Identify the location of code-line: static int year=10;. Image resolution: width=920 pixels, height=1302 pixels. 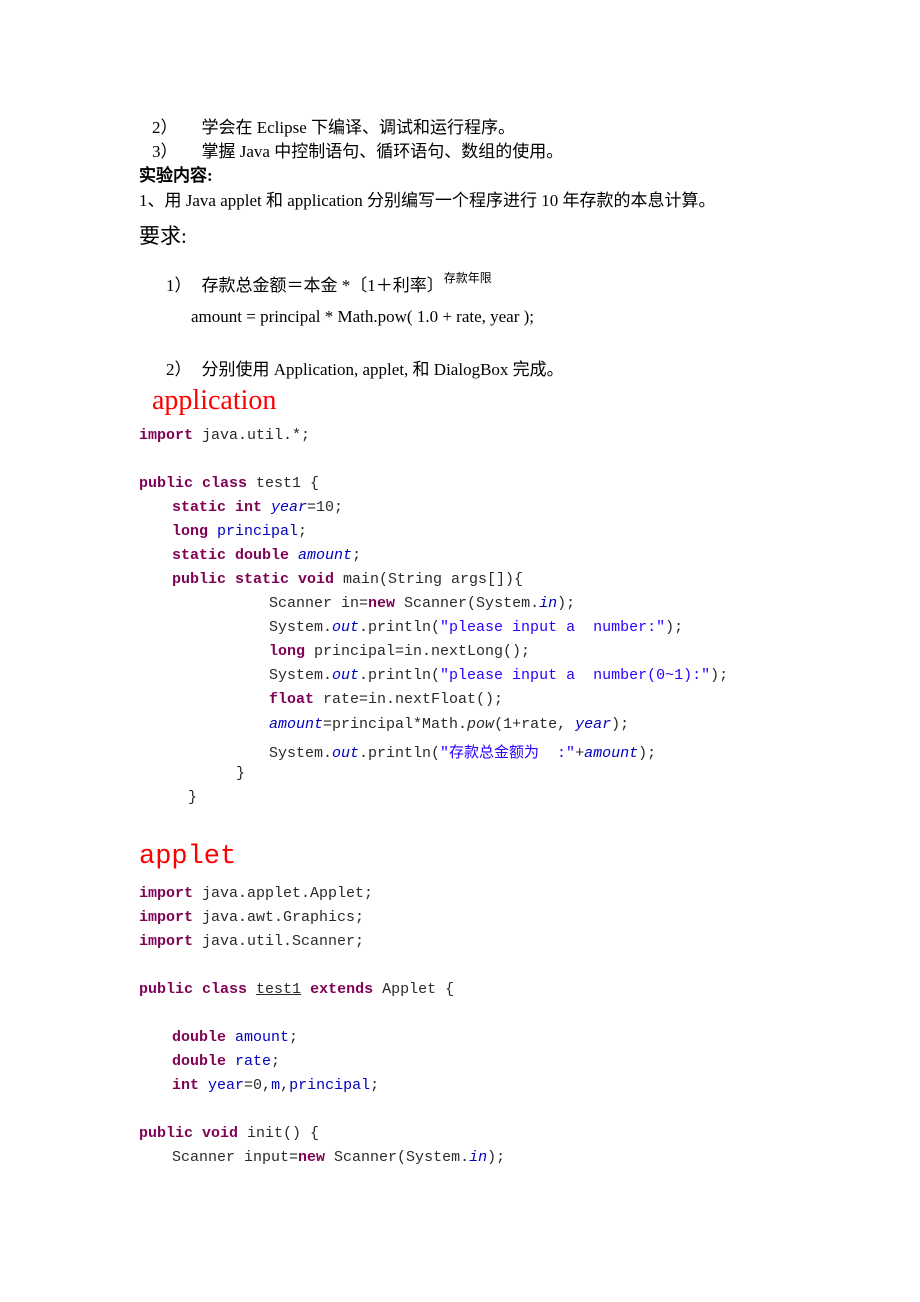
(257, 507).